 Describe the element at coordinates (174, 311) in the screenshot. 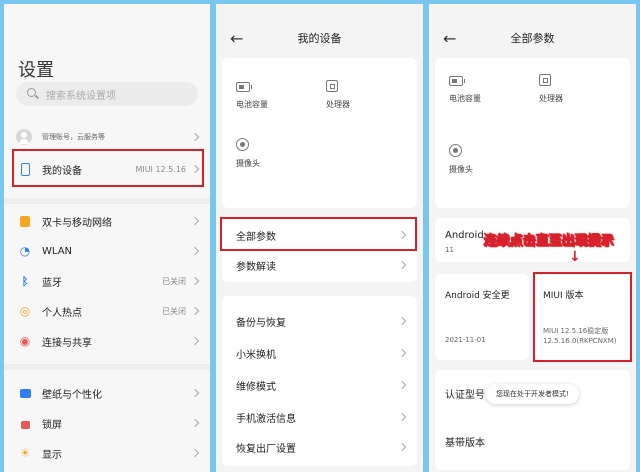

I see `status-value: 已关闭` at that location.